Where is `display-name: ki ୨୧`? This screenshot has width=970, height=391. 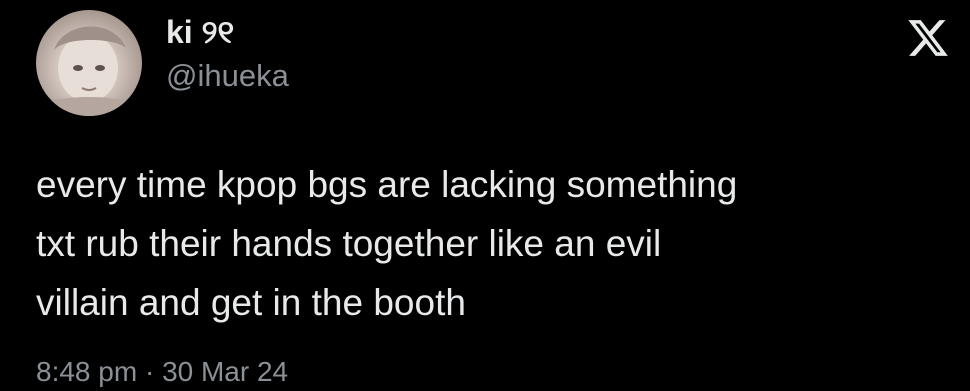
display-name: ki ୨୧ is located at coordinates (227, 32).